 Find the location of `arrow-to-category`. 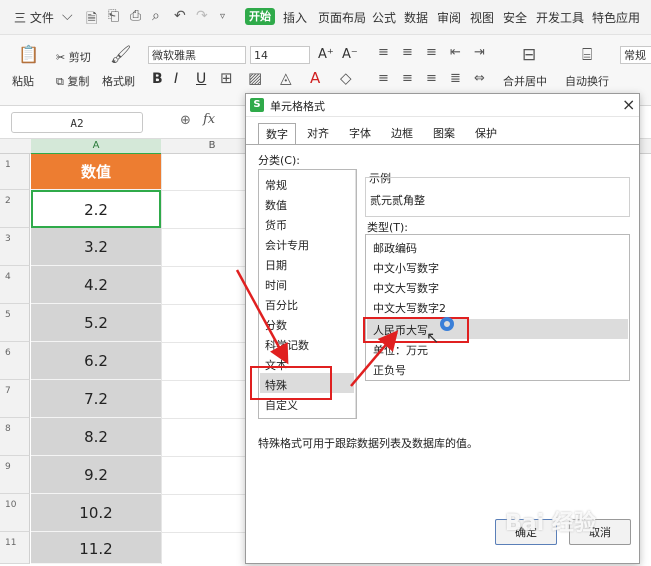

arrow-to-category is located at coordinates (262, 317).